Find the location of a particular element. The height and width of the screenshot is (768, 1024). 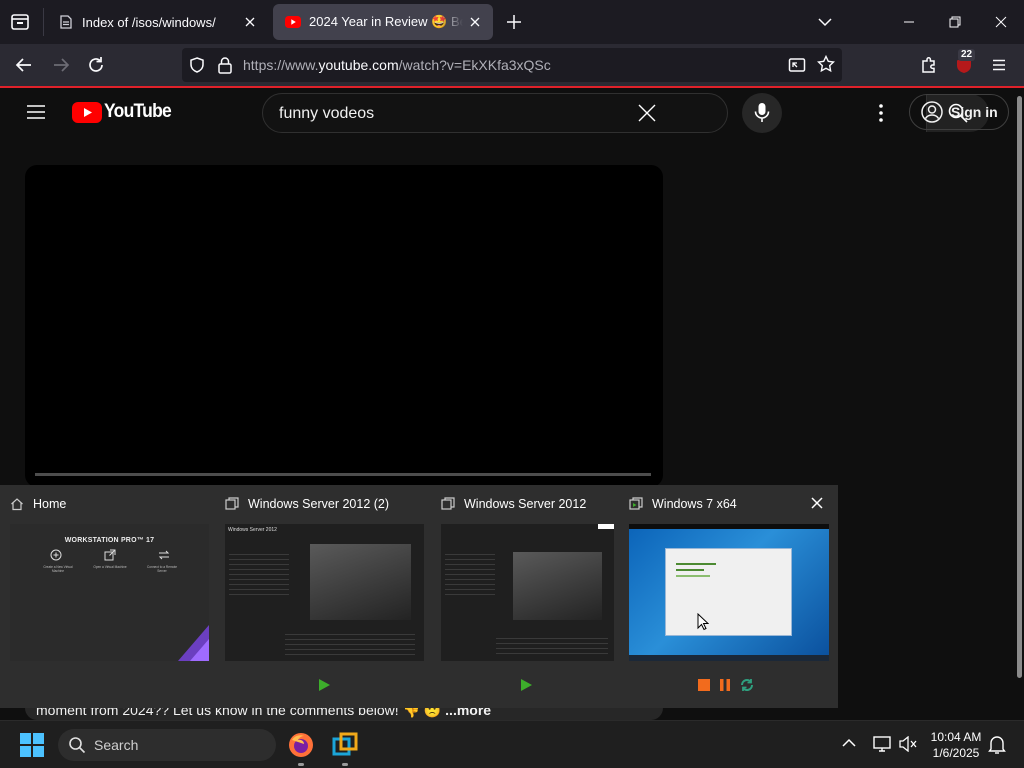

vm-card-header: Windows 7 x64 is located at coordinates (683, 504).